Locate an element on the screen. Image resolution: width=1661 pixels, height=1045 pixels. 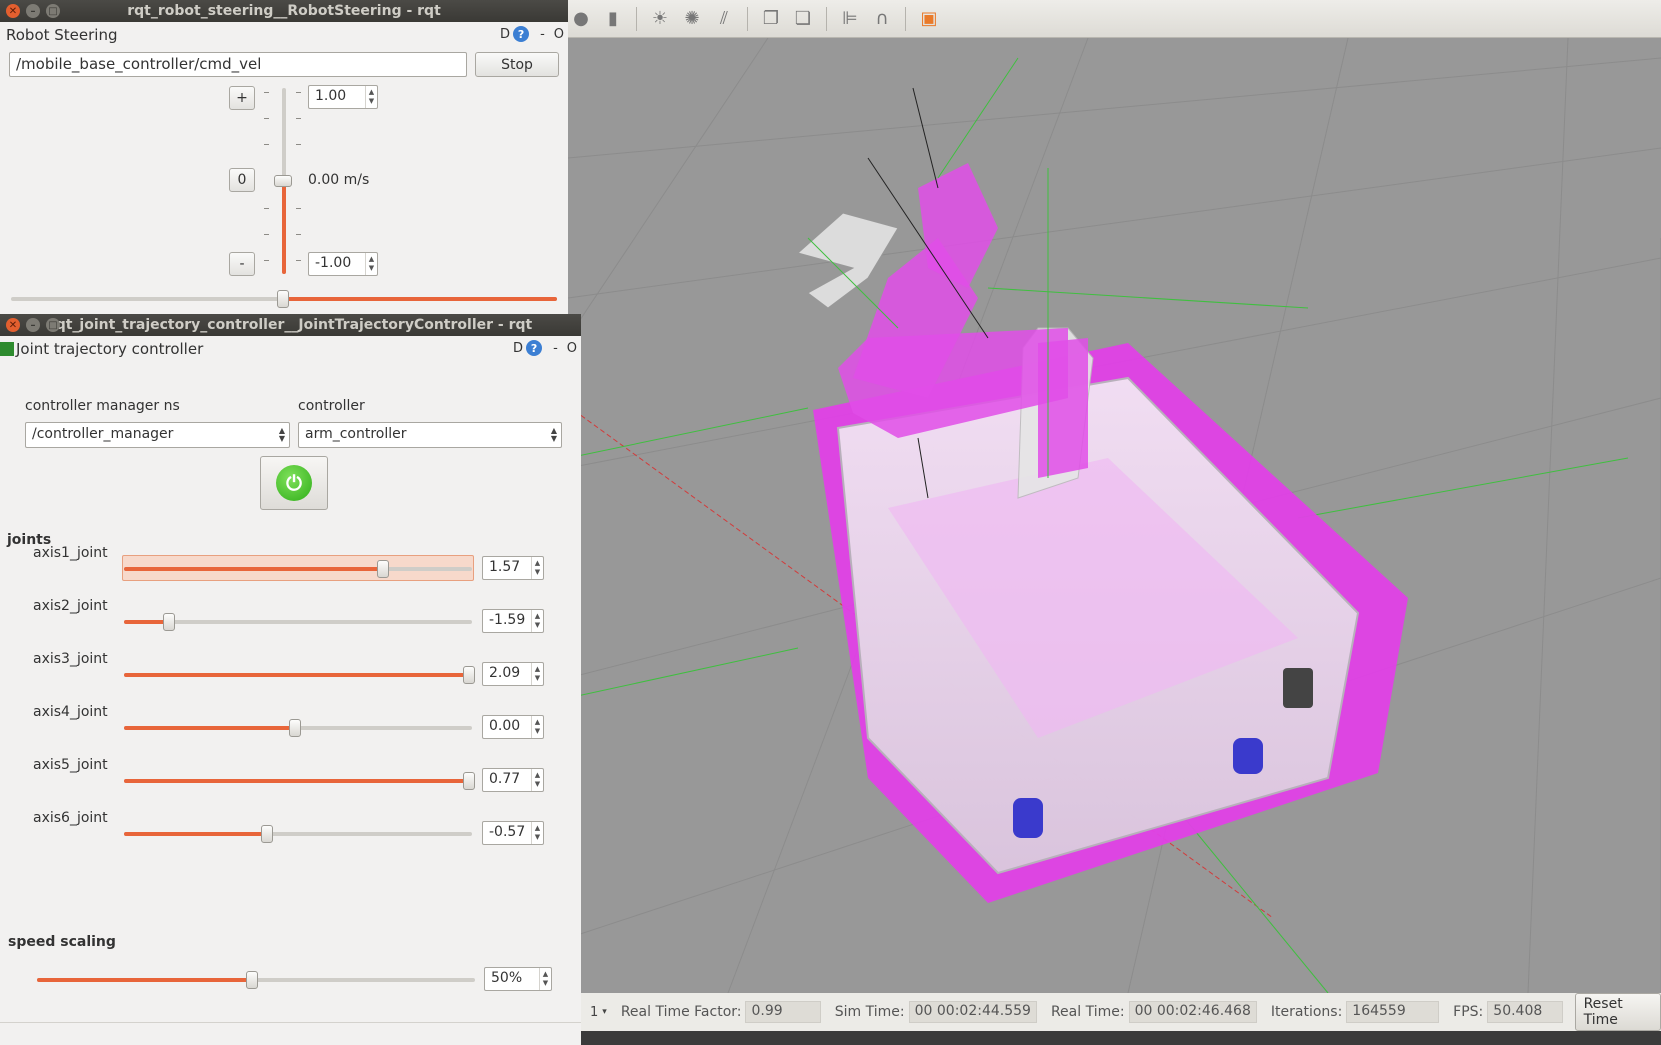
max-linear-spinbox: 1.00 ▲ ▼ is located at coordinates (343, 97).